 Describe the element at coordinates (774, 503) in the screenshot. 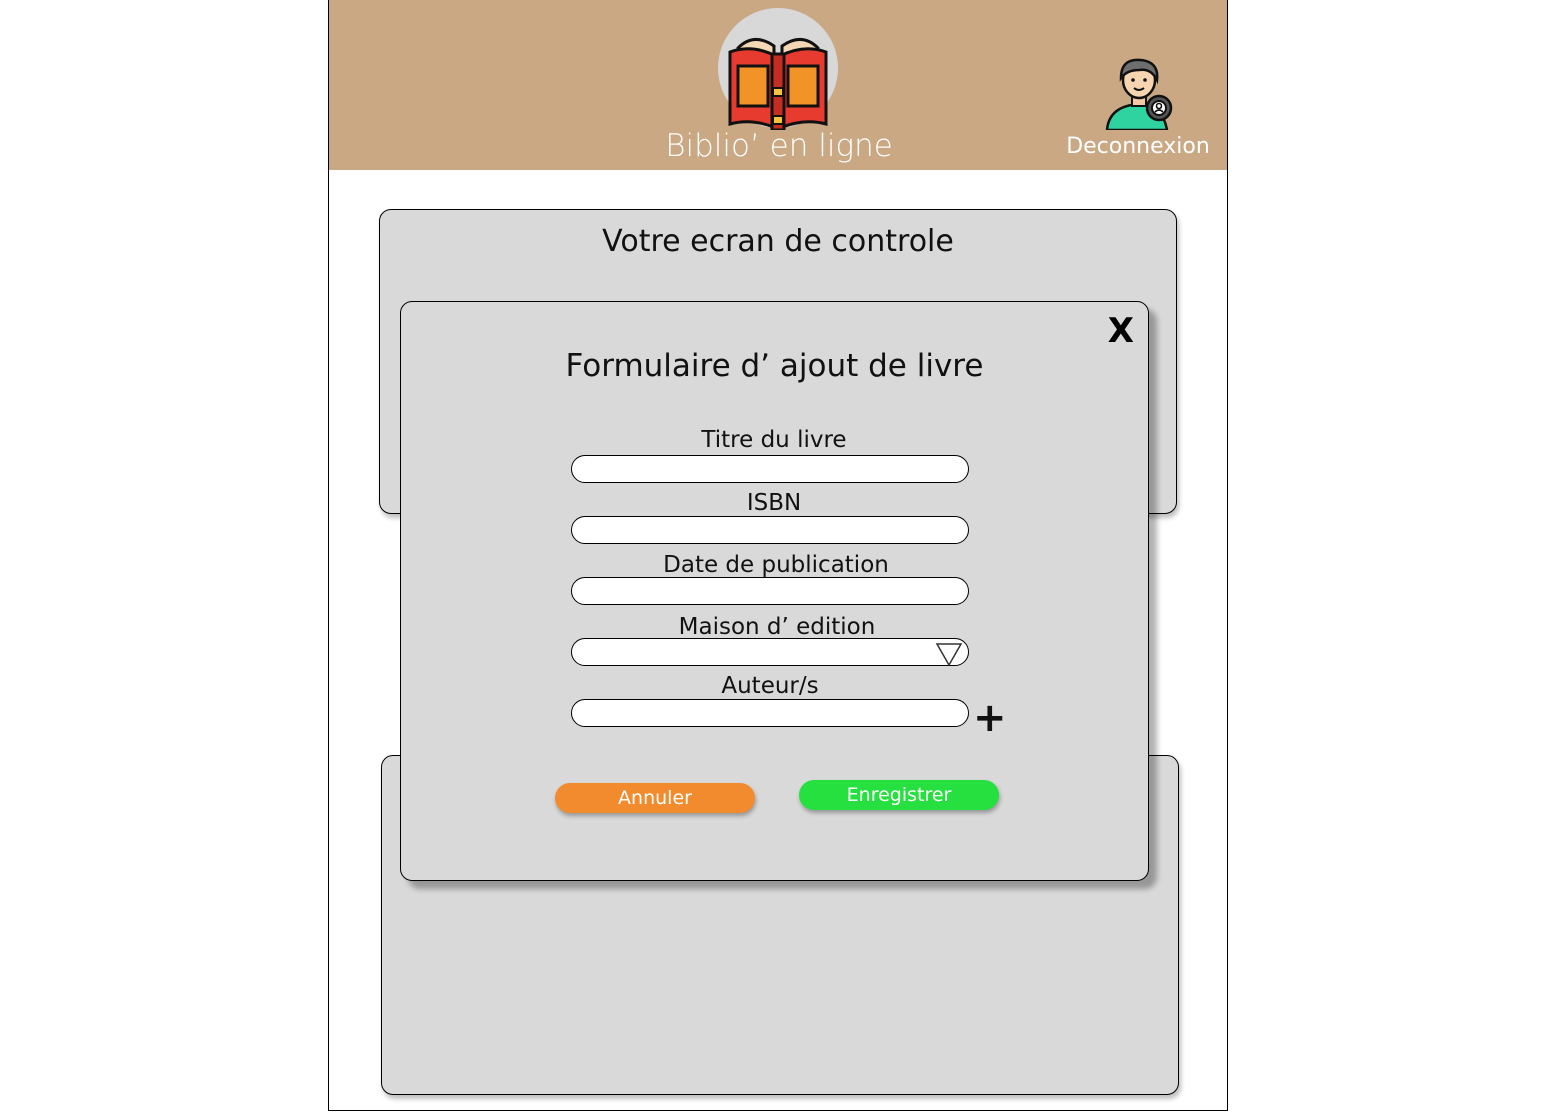

I see `isbn-label: ISBN` at that location.